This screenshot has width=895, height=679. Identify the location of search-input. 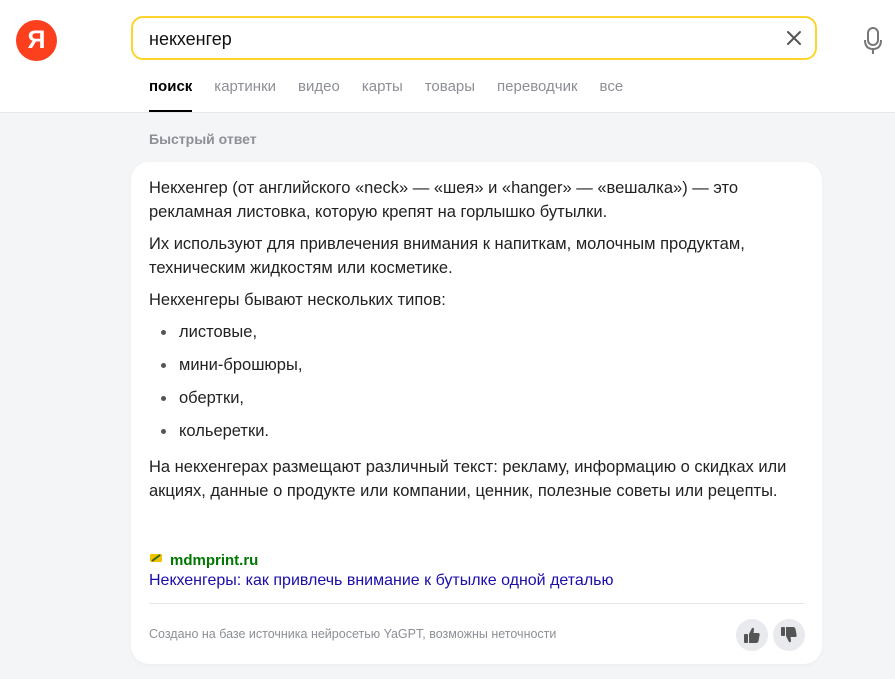
(449, 39).